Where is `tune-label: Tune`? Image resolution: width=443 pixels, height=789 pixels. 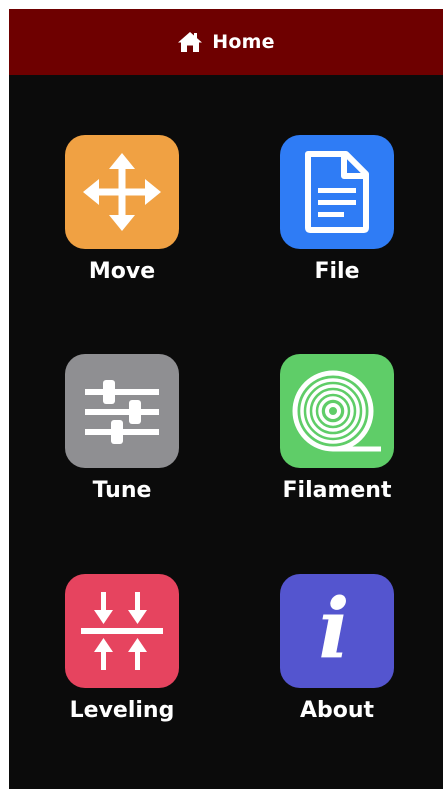 tune-label: Tune is located at coordinates (122, 490).